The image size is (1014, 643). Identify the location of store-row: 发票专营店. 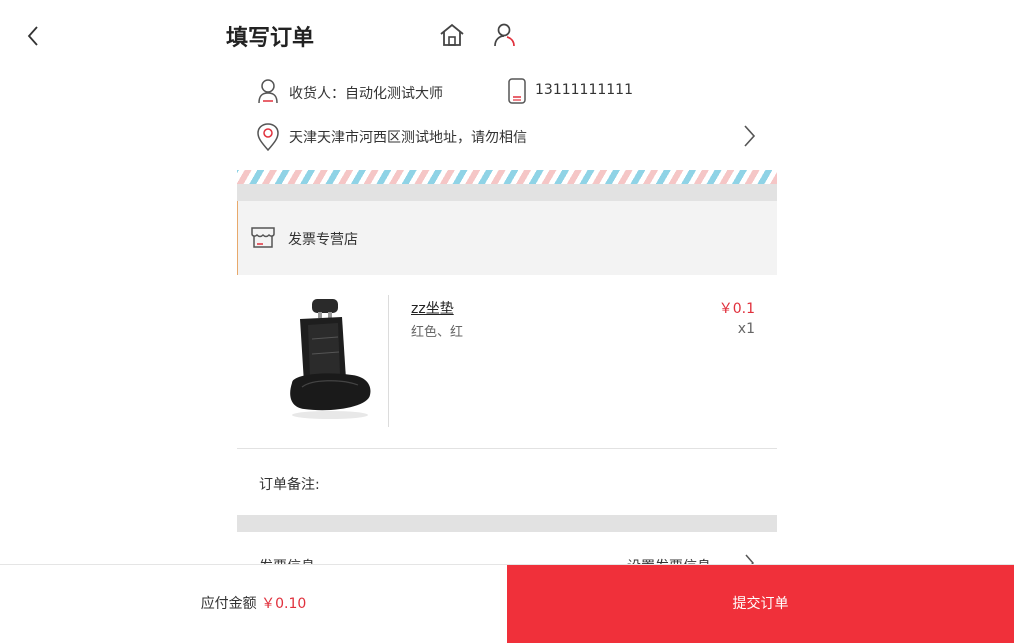
(507, 238).